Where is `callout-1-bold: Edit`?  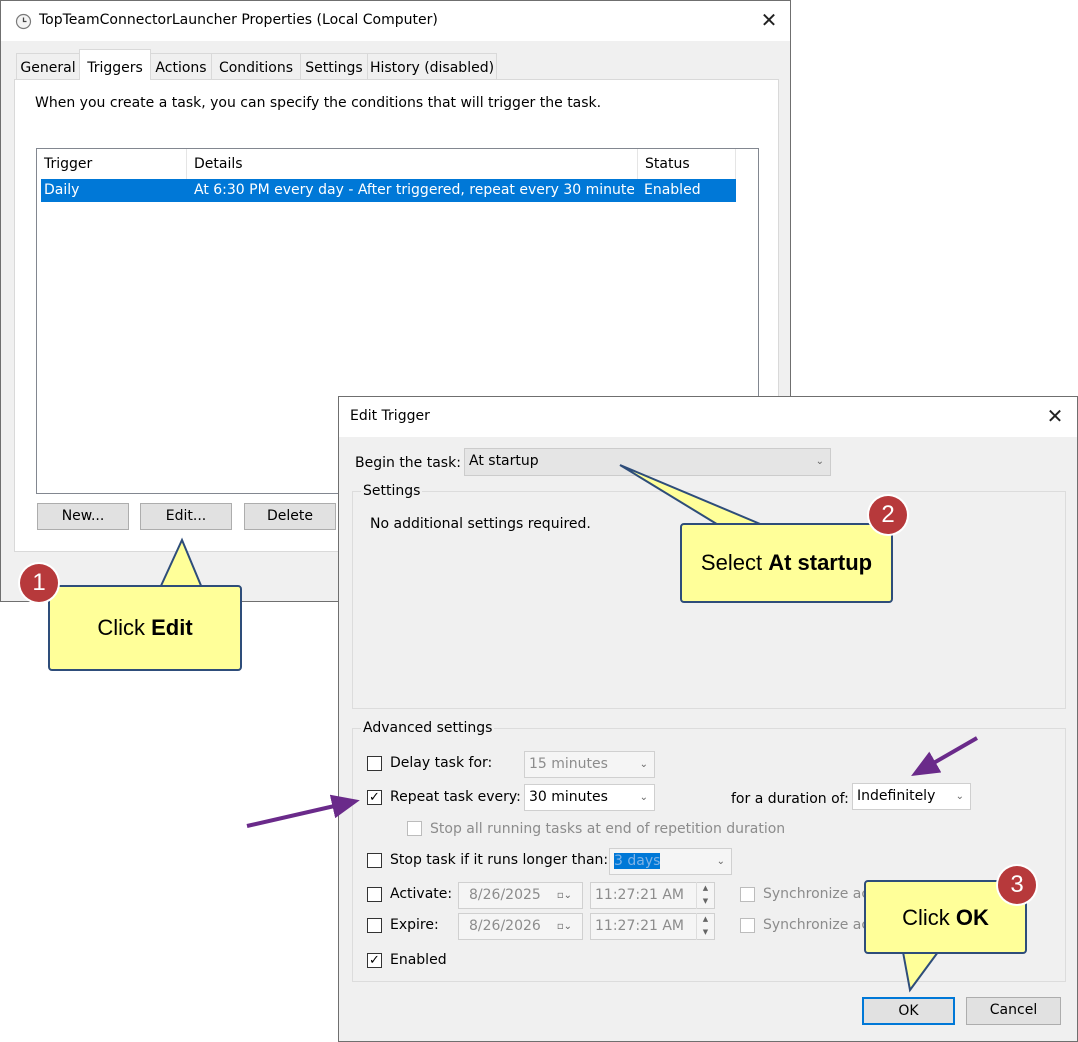 callout-1-bold: Edit is located at coordinates (172, 627).